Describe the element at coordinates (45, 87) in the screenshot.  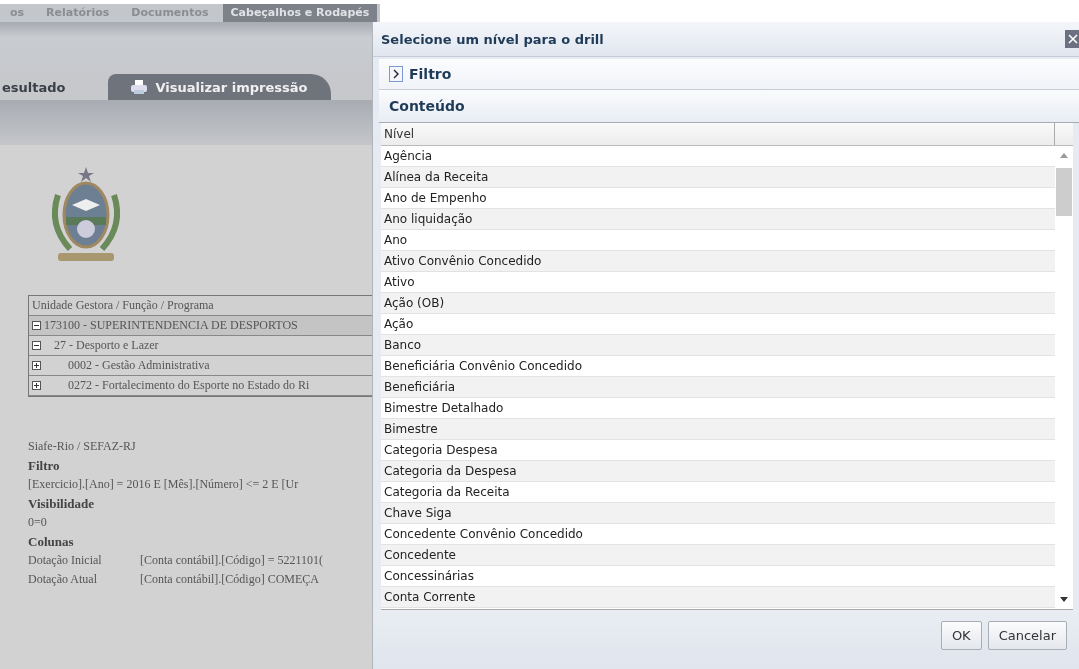
I see `view-tab: esultado` at that location.